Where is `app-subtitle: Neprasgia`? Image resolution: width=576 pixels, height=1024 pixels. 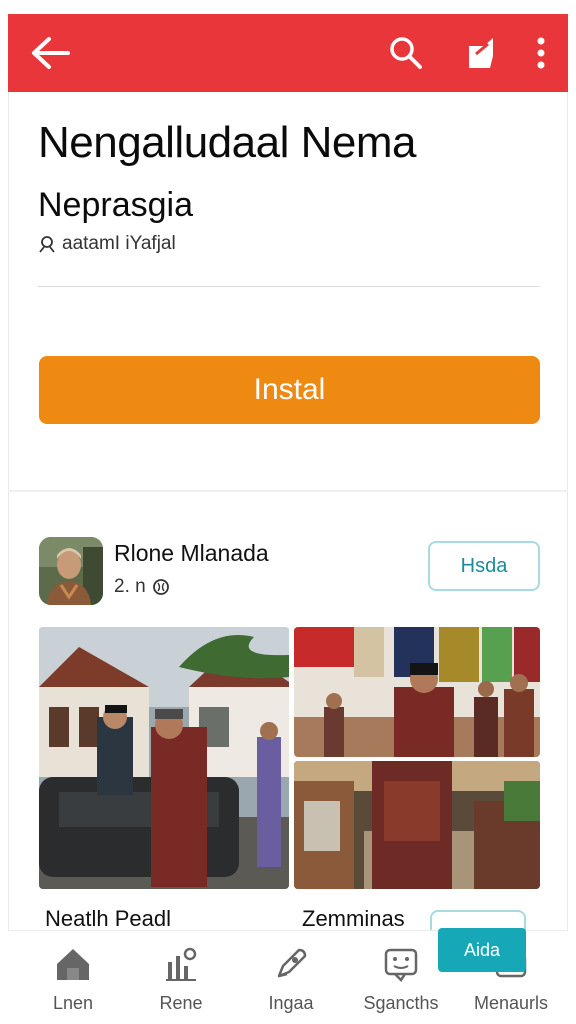
app-subtitle: Neprasgia is located at coordinates (115, 205).